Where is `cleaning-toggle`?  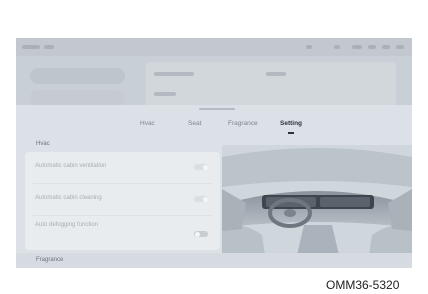 cleaning-toggle is located at coordinates (201, 199).